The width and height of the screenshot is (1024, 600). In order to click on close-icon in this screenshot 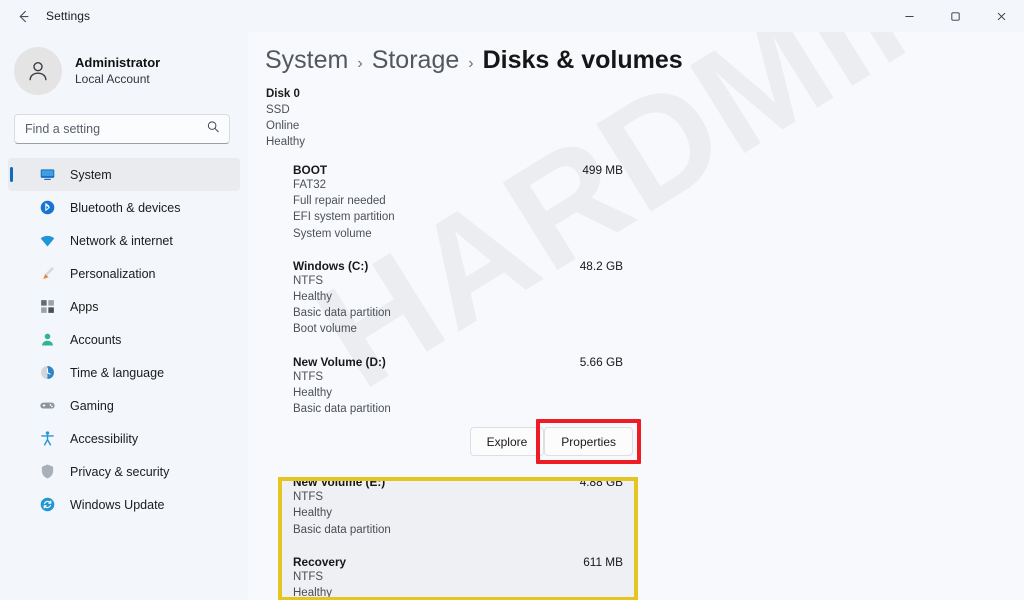, I will do `click(1001, 16)`.